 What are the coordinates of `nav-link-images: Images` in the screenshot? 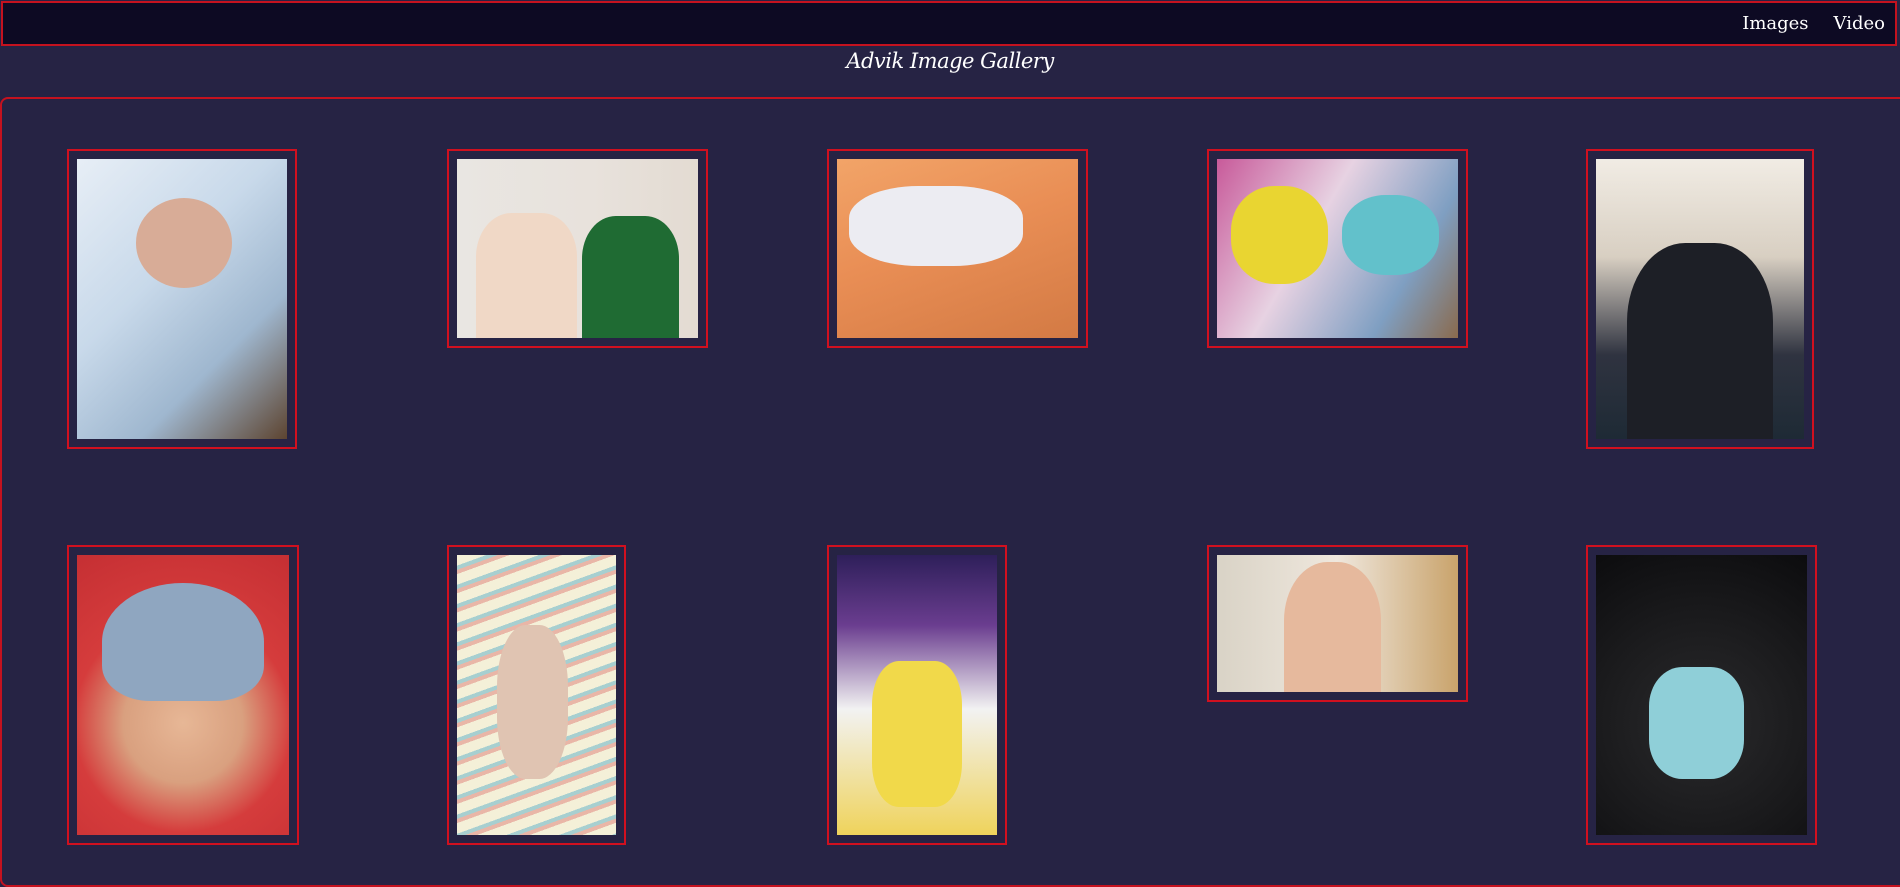 It's located at (1775, 23).